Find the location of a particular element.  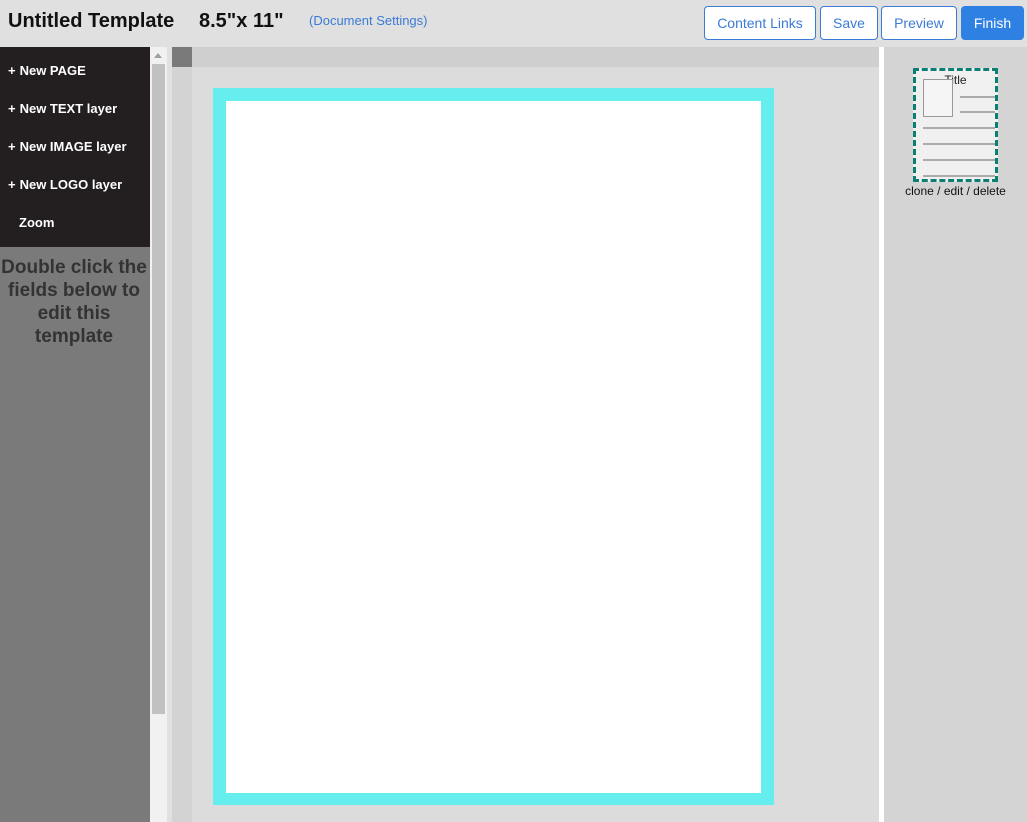

new-image-layer-label: New IMAGE layer is located at coordinates (73, 146).